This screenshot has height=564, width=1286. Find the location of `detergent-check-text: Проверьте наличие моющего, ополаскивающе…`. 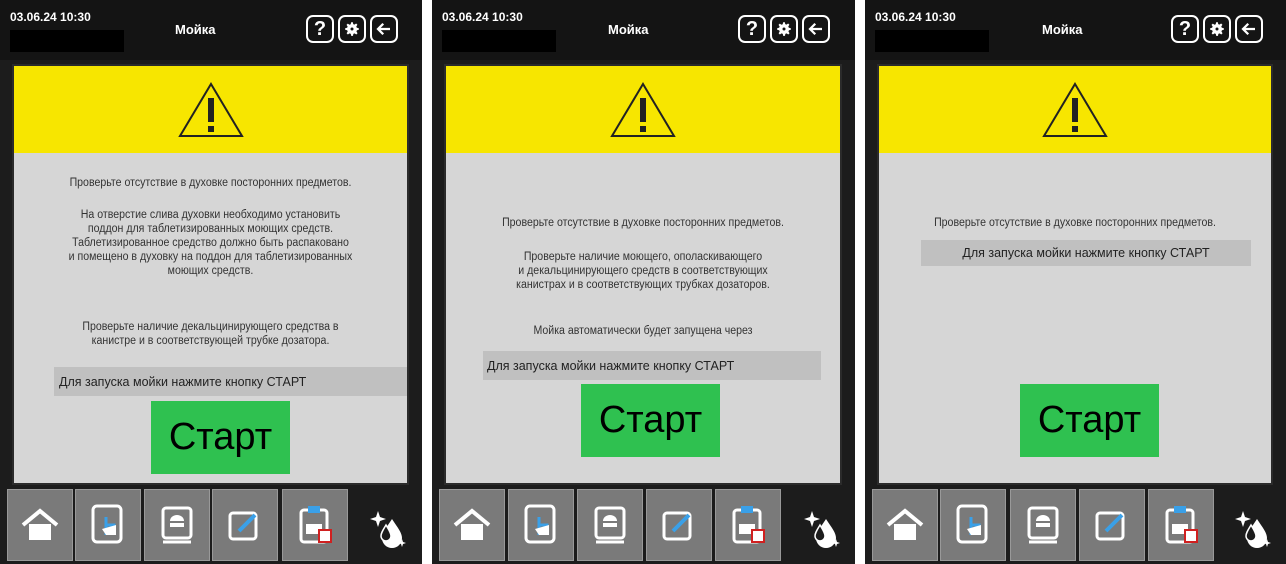

detergent-check-text: Проверьте наличие моющего, ополаскивающе… is located at coordinates (643, 271).